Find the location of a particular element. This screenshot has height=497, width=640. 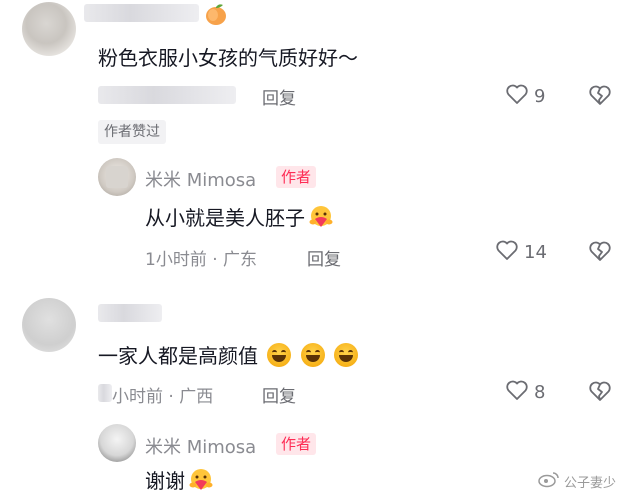

comment-text: 一家人都是高颜值 is located at coordinates (228, 354).